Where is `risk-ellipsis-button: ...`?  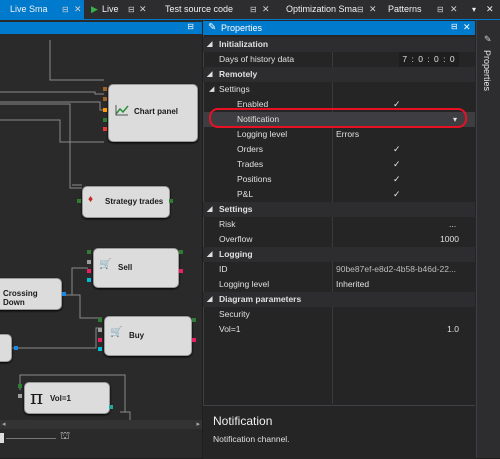
risk-ellipsis-button: ... is located at coordinates (452, 224).